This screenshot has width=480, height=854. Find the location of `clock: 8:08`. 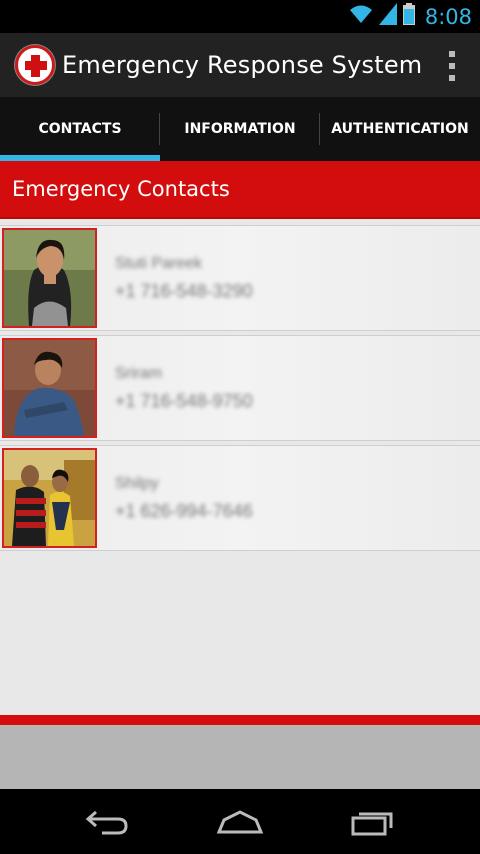

clock: 8:08 is located at coordinates (448, 16).